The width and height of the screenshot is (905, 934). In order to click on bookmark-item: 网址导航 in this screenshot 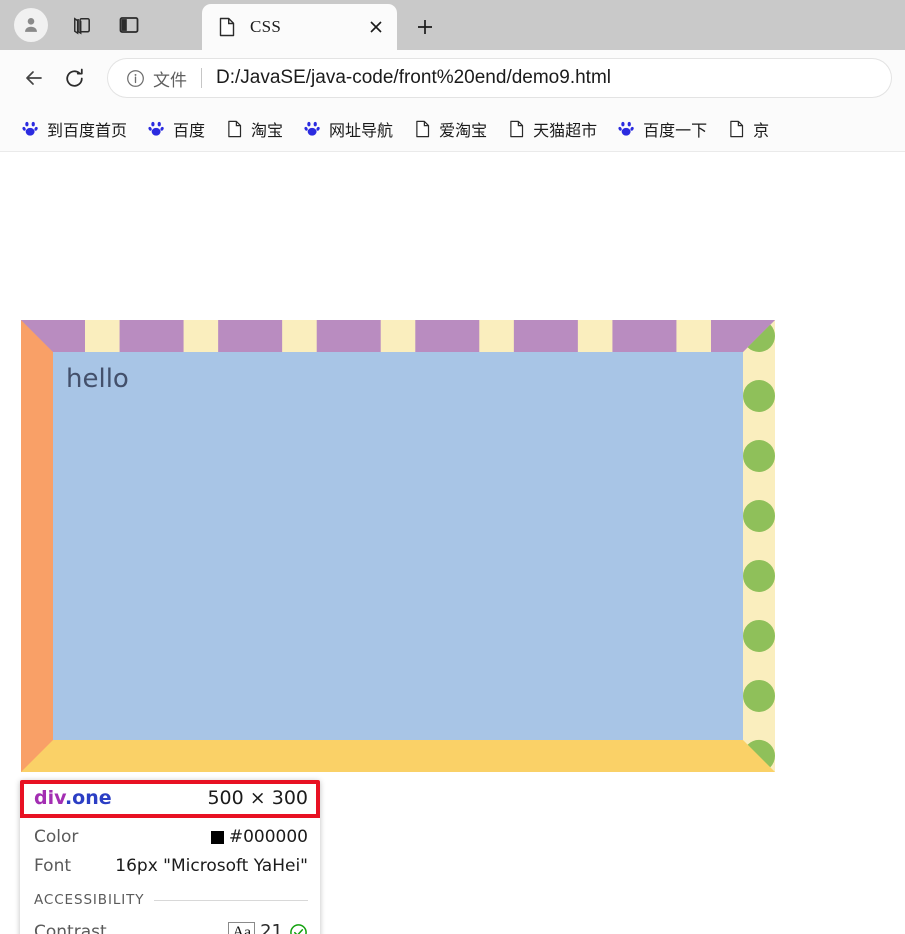, I will do `click(348, 129)`.